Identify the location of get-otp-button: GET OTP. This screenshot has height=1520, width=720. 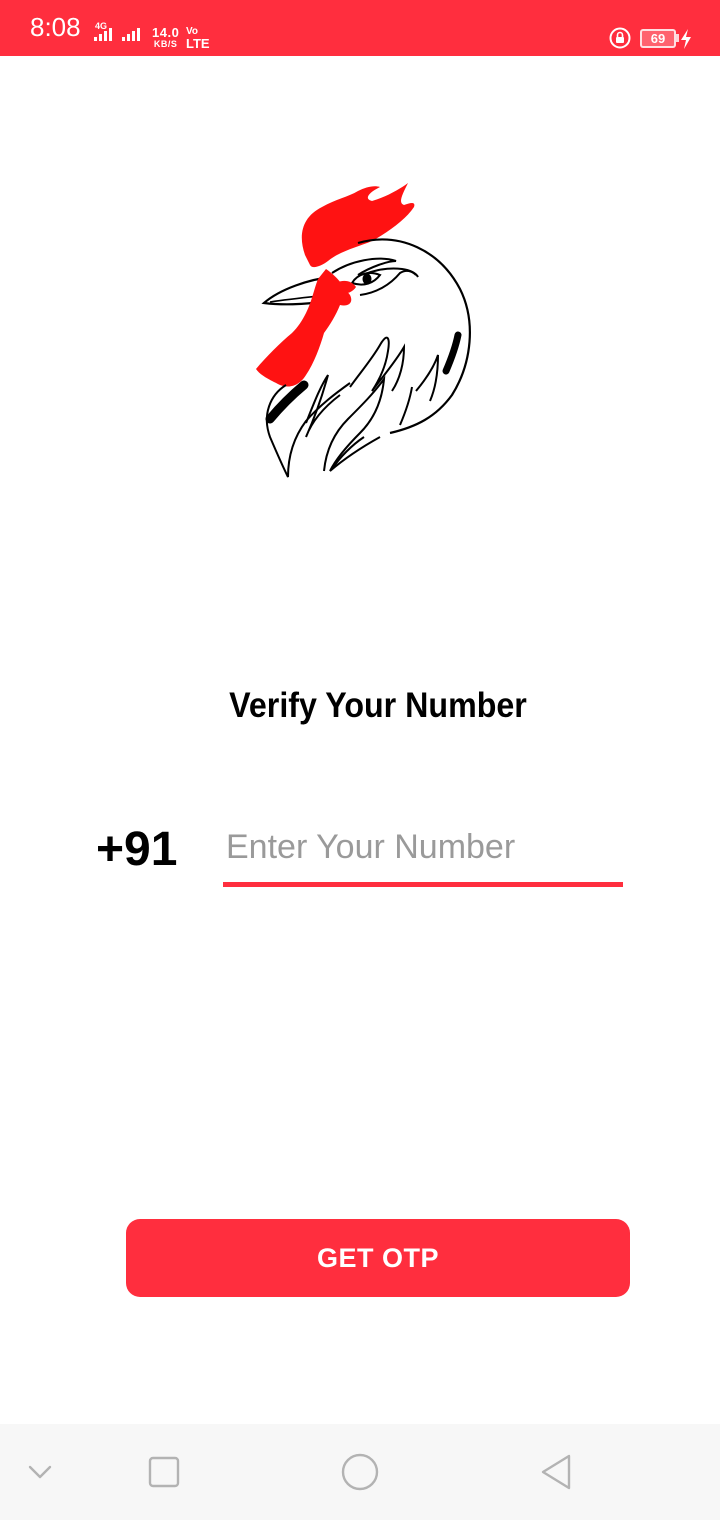
(378, 1258).